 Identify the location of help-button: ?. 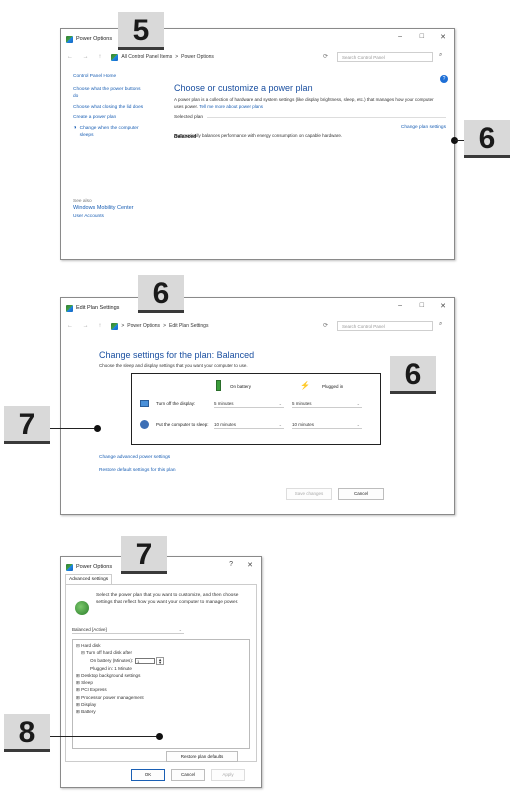
(231, 564).